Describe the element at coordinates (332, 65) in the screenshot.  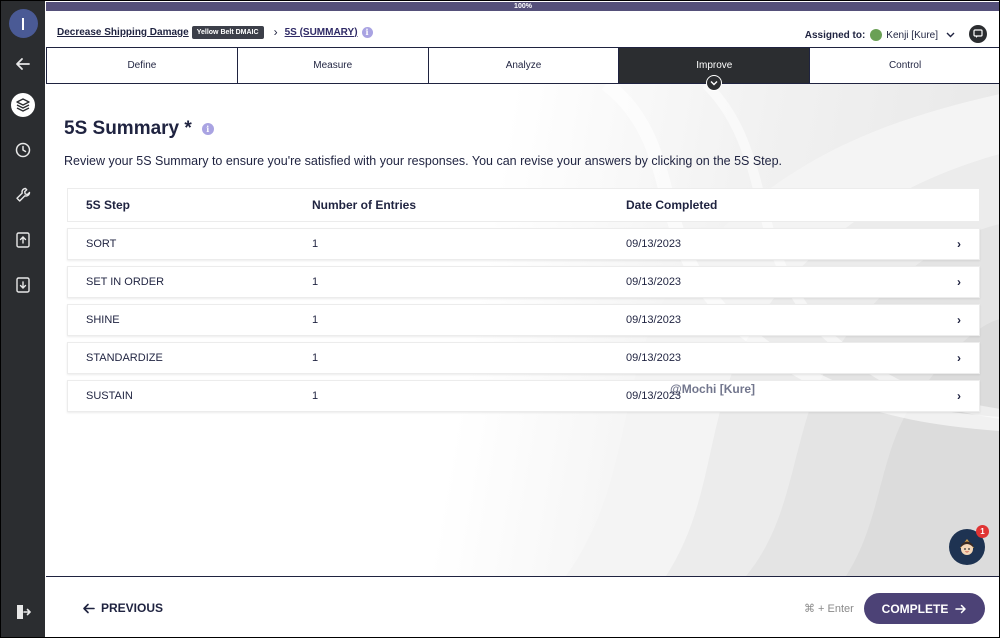
I see `tab-measure: Measure` at that location.